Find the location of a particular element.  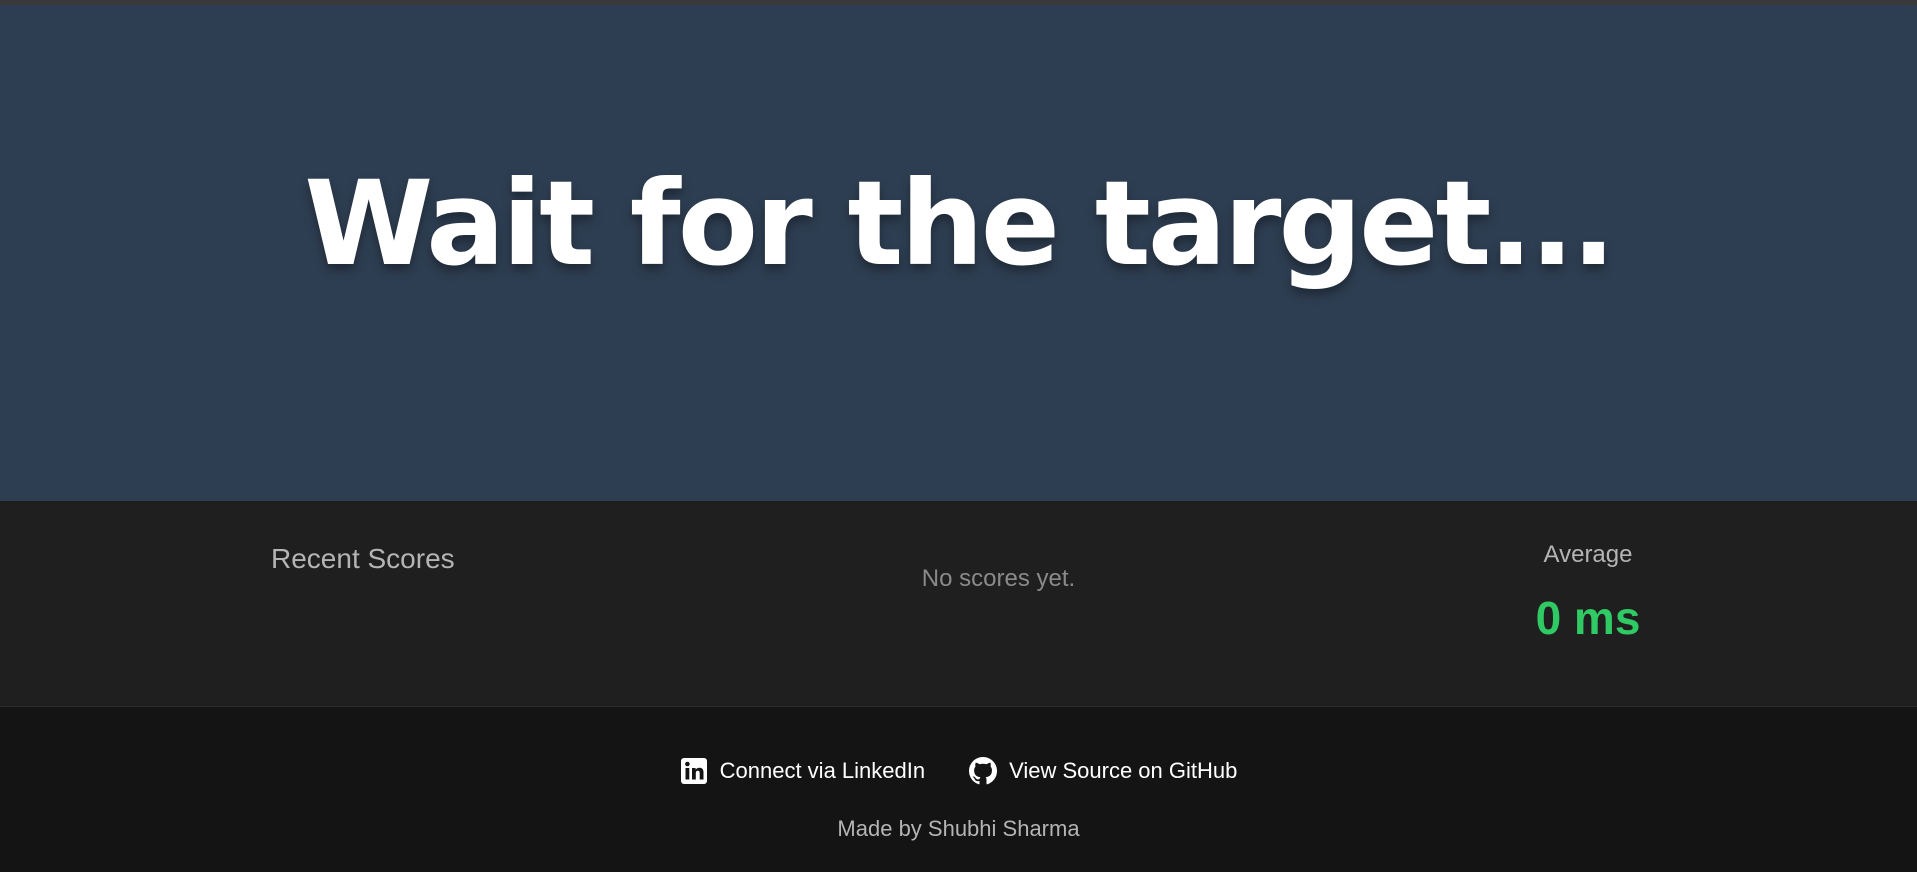

average-value: 0 ms is located at coordinates (1588, 618).